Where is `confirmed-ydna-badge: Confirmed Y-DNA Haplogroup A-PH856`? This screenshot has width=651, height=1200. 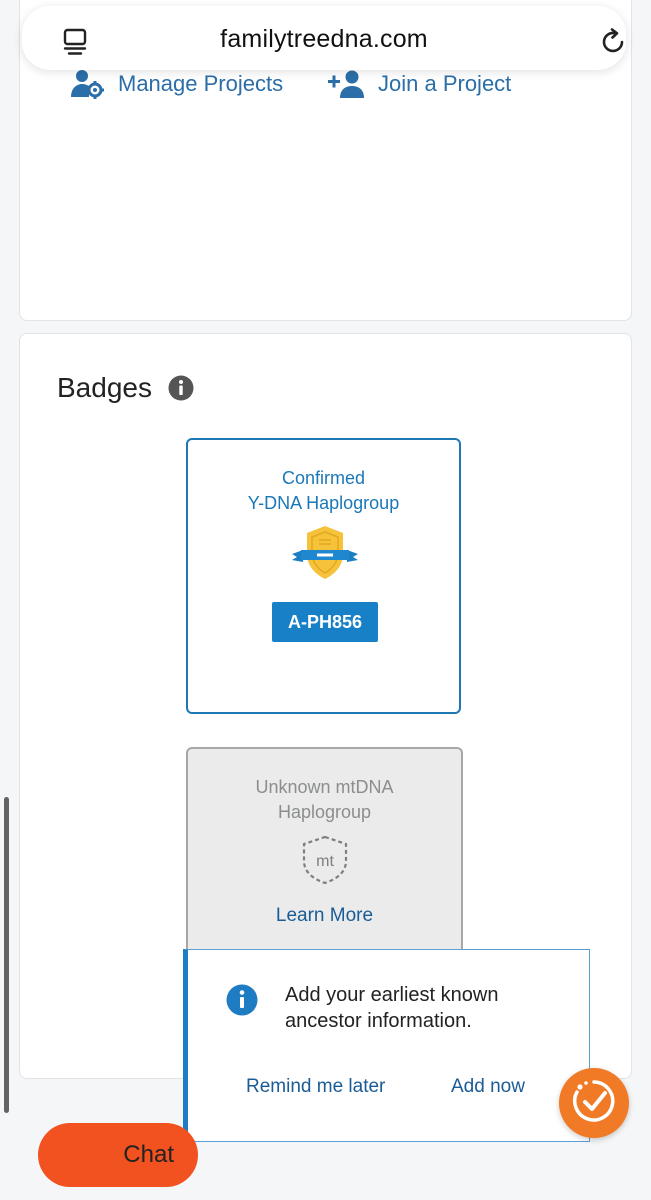
confirmed-ydna-badge: Confirmed Y-DNA Haplogroup A-PH856 is located at coordinates (323, 576).